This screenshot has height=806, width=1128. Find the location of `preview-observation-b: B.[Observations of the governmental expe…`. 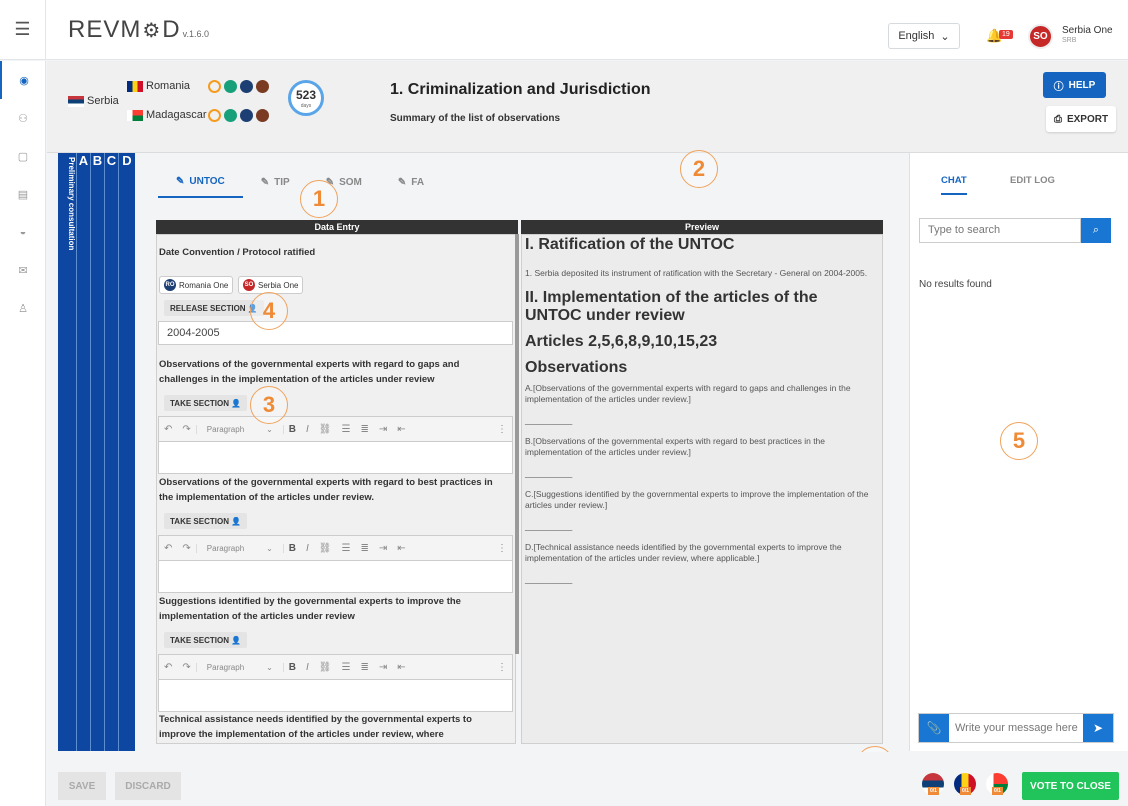

preview-observation-b: B.[Observations of the governmental expe… is located at coordinates (675, 446).